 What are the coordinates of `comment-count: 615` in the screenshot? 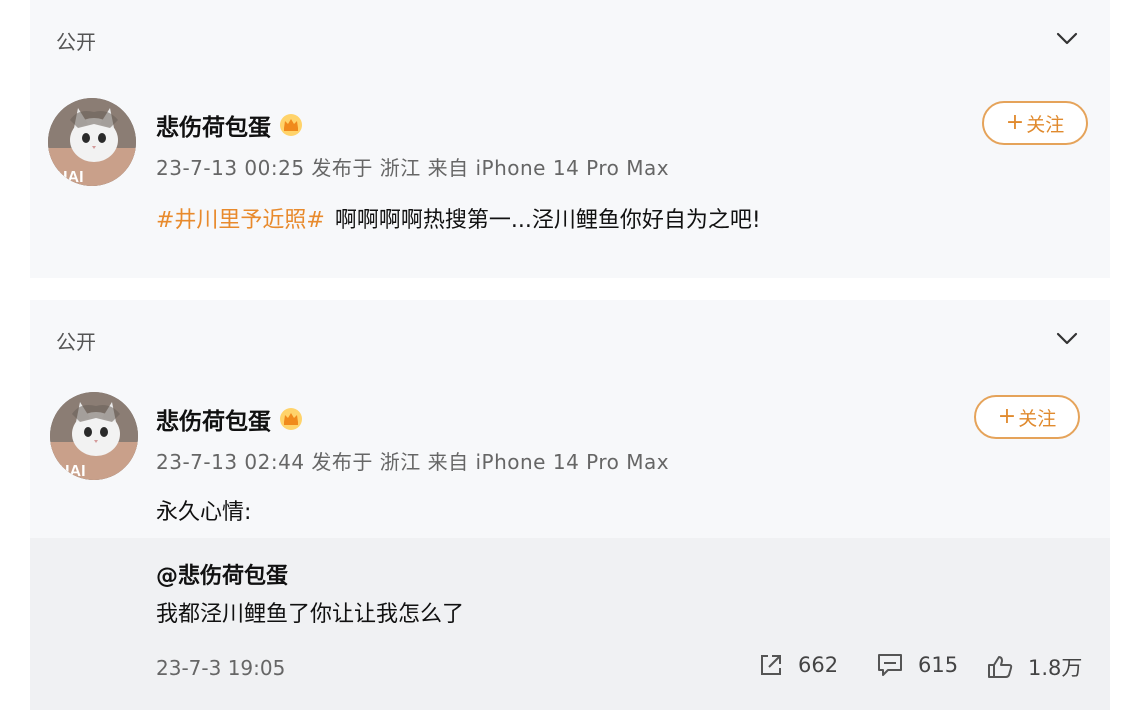 It's located at (938, 665).